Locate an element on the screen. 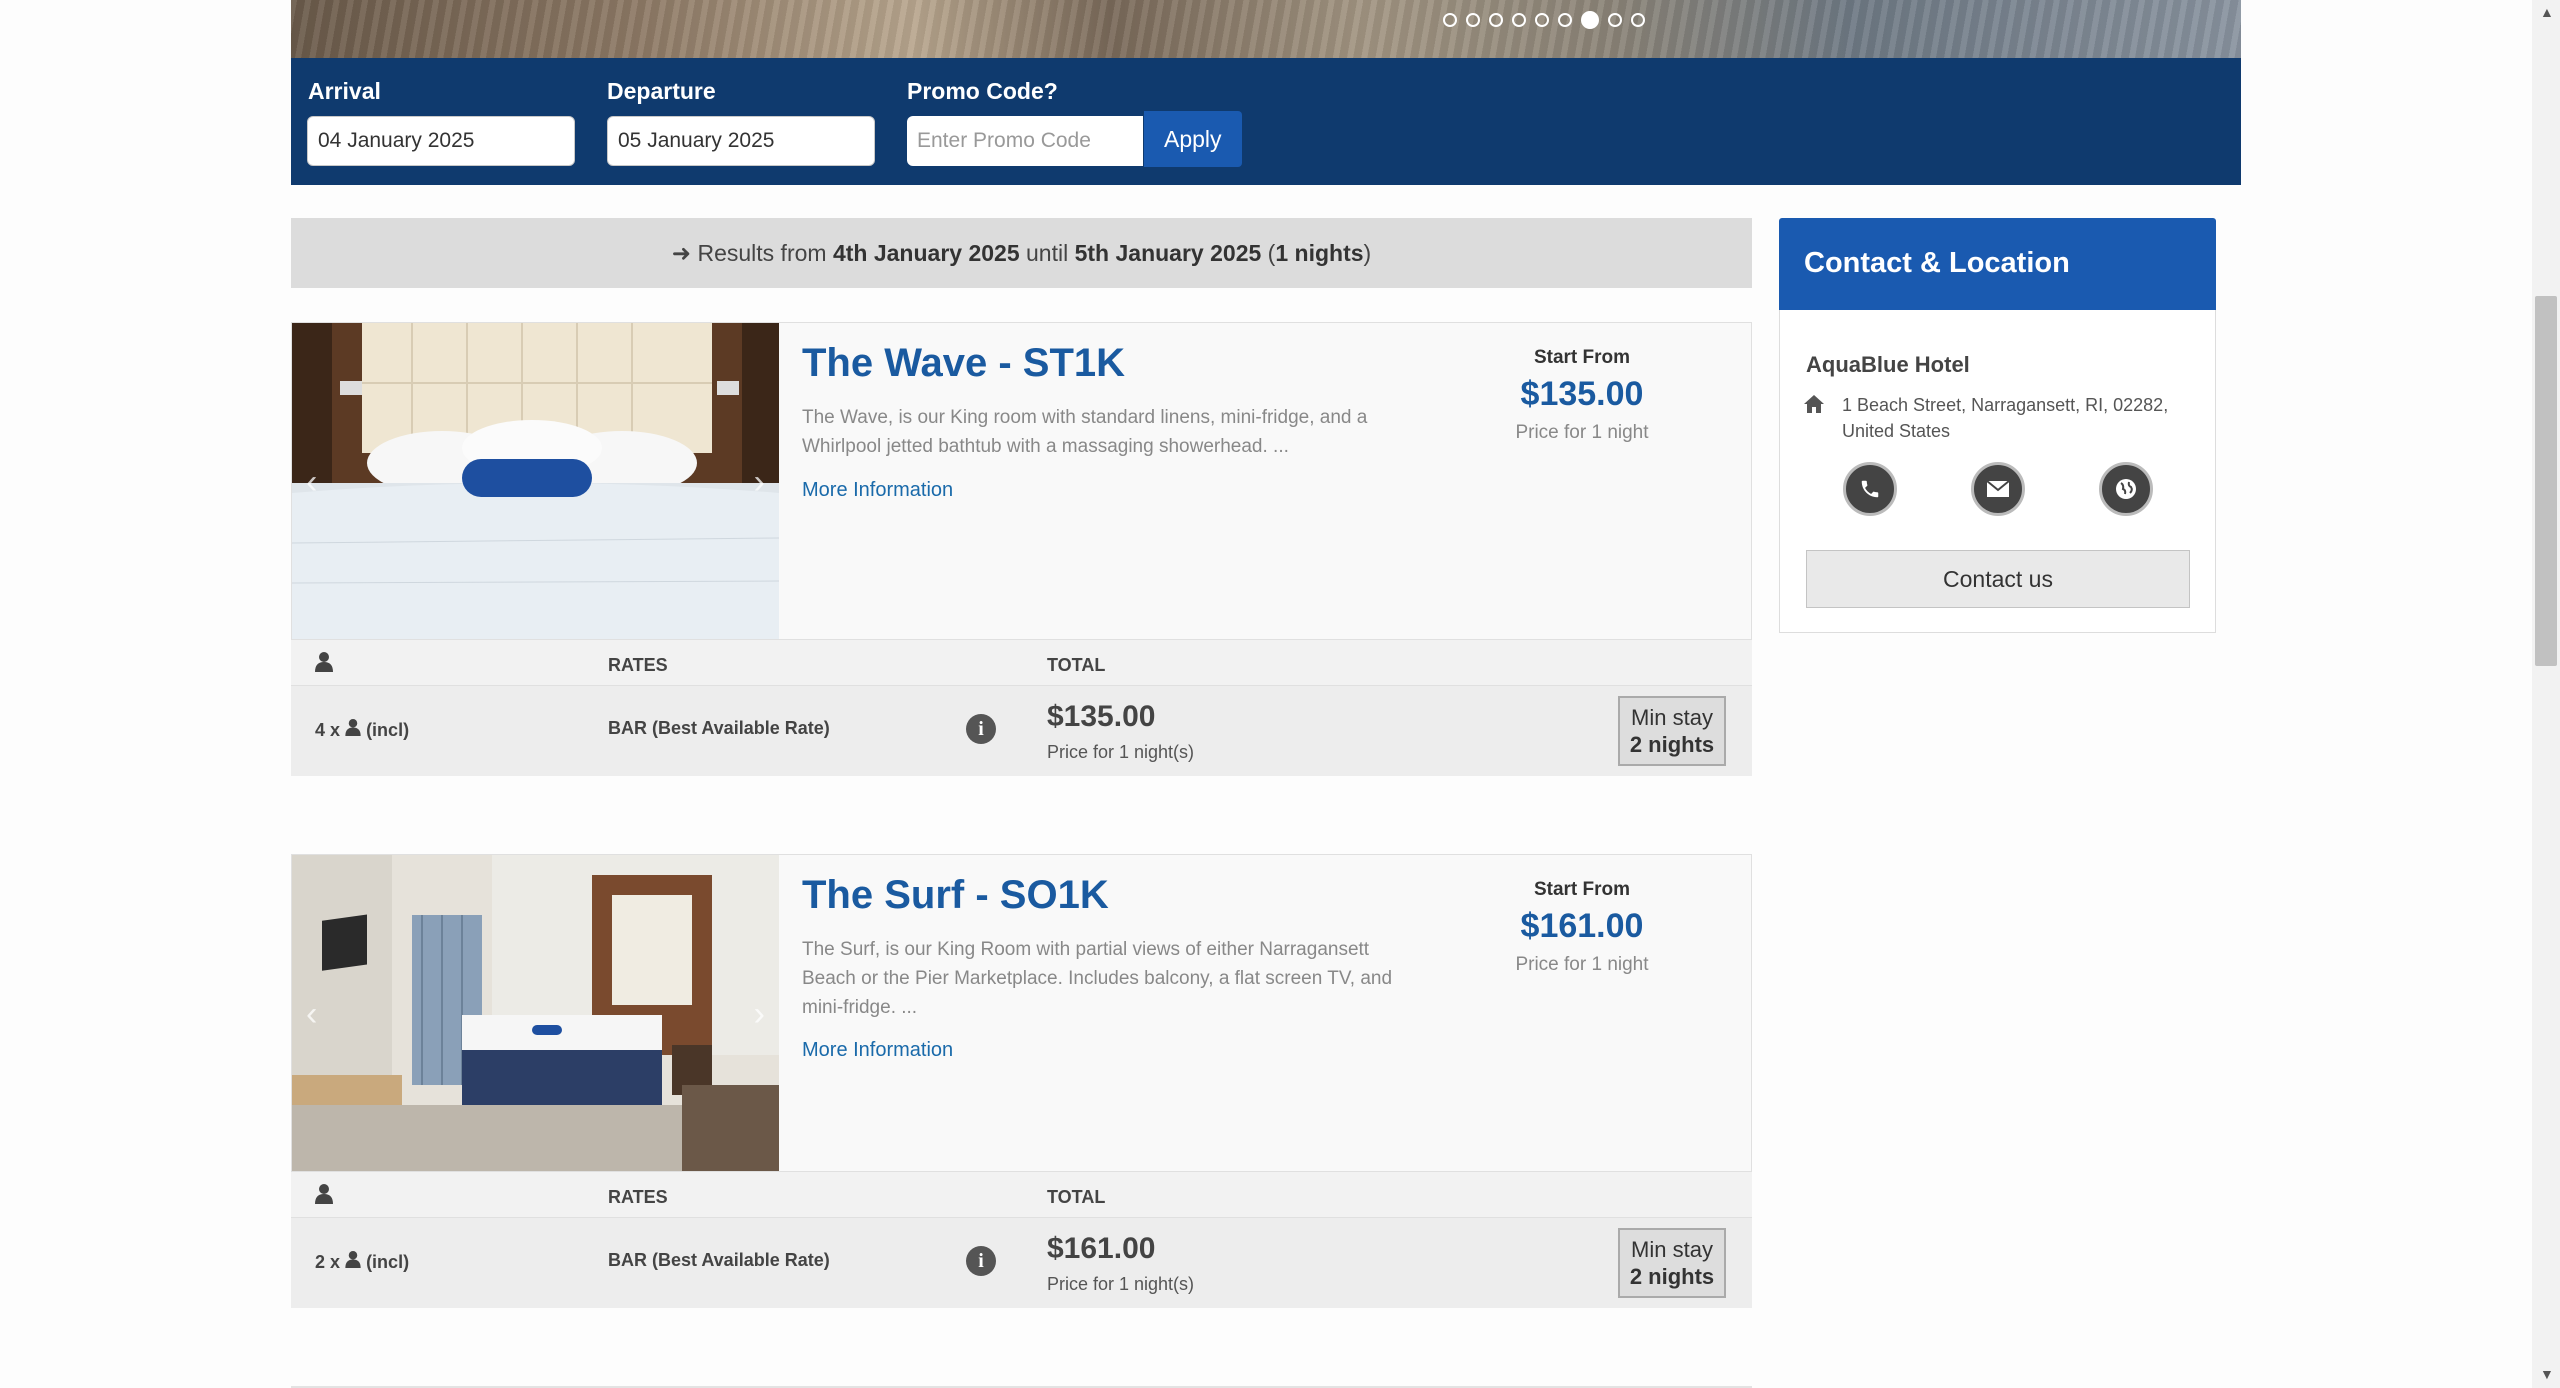 The image size is (2560, 1388). scroll-down-arrow-icon: ▼ is located at coordinates (2547, 1374).